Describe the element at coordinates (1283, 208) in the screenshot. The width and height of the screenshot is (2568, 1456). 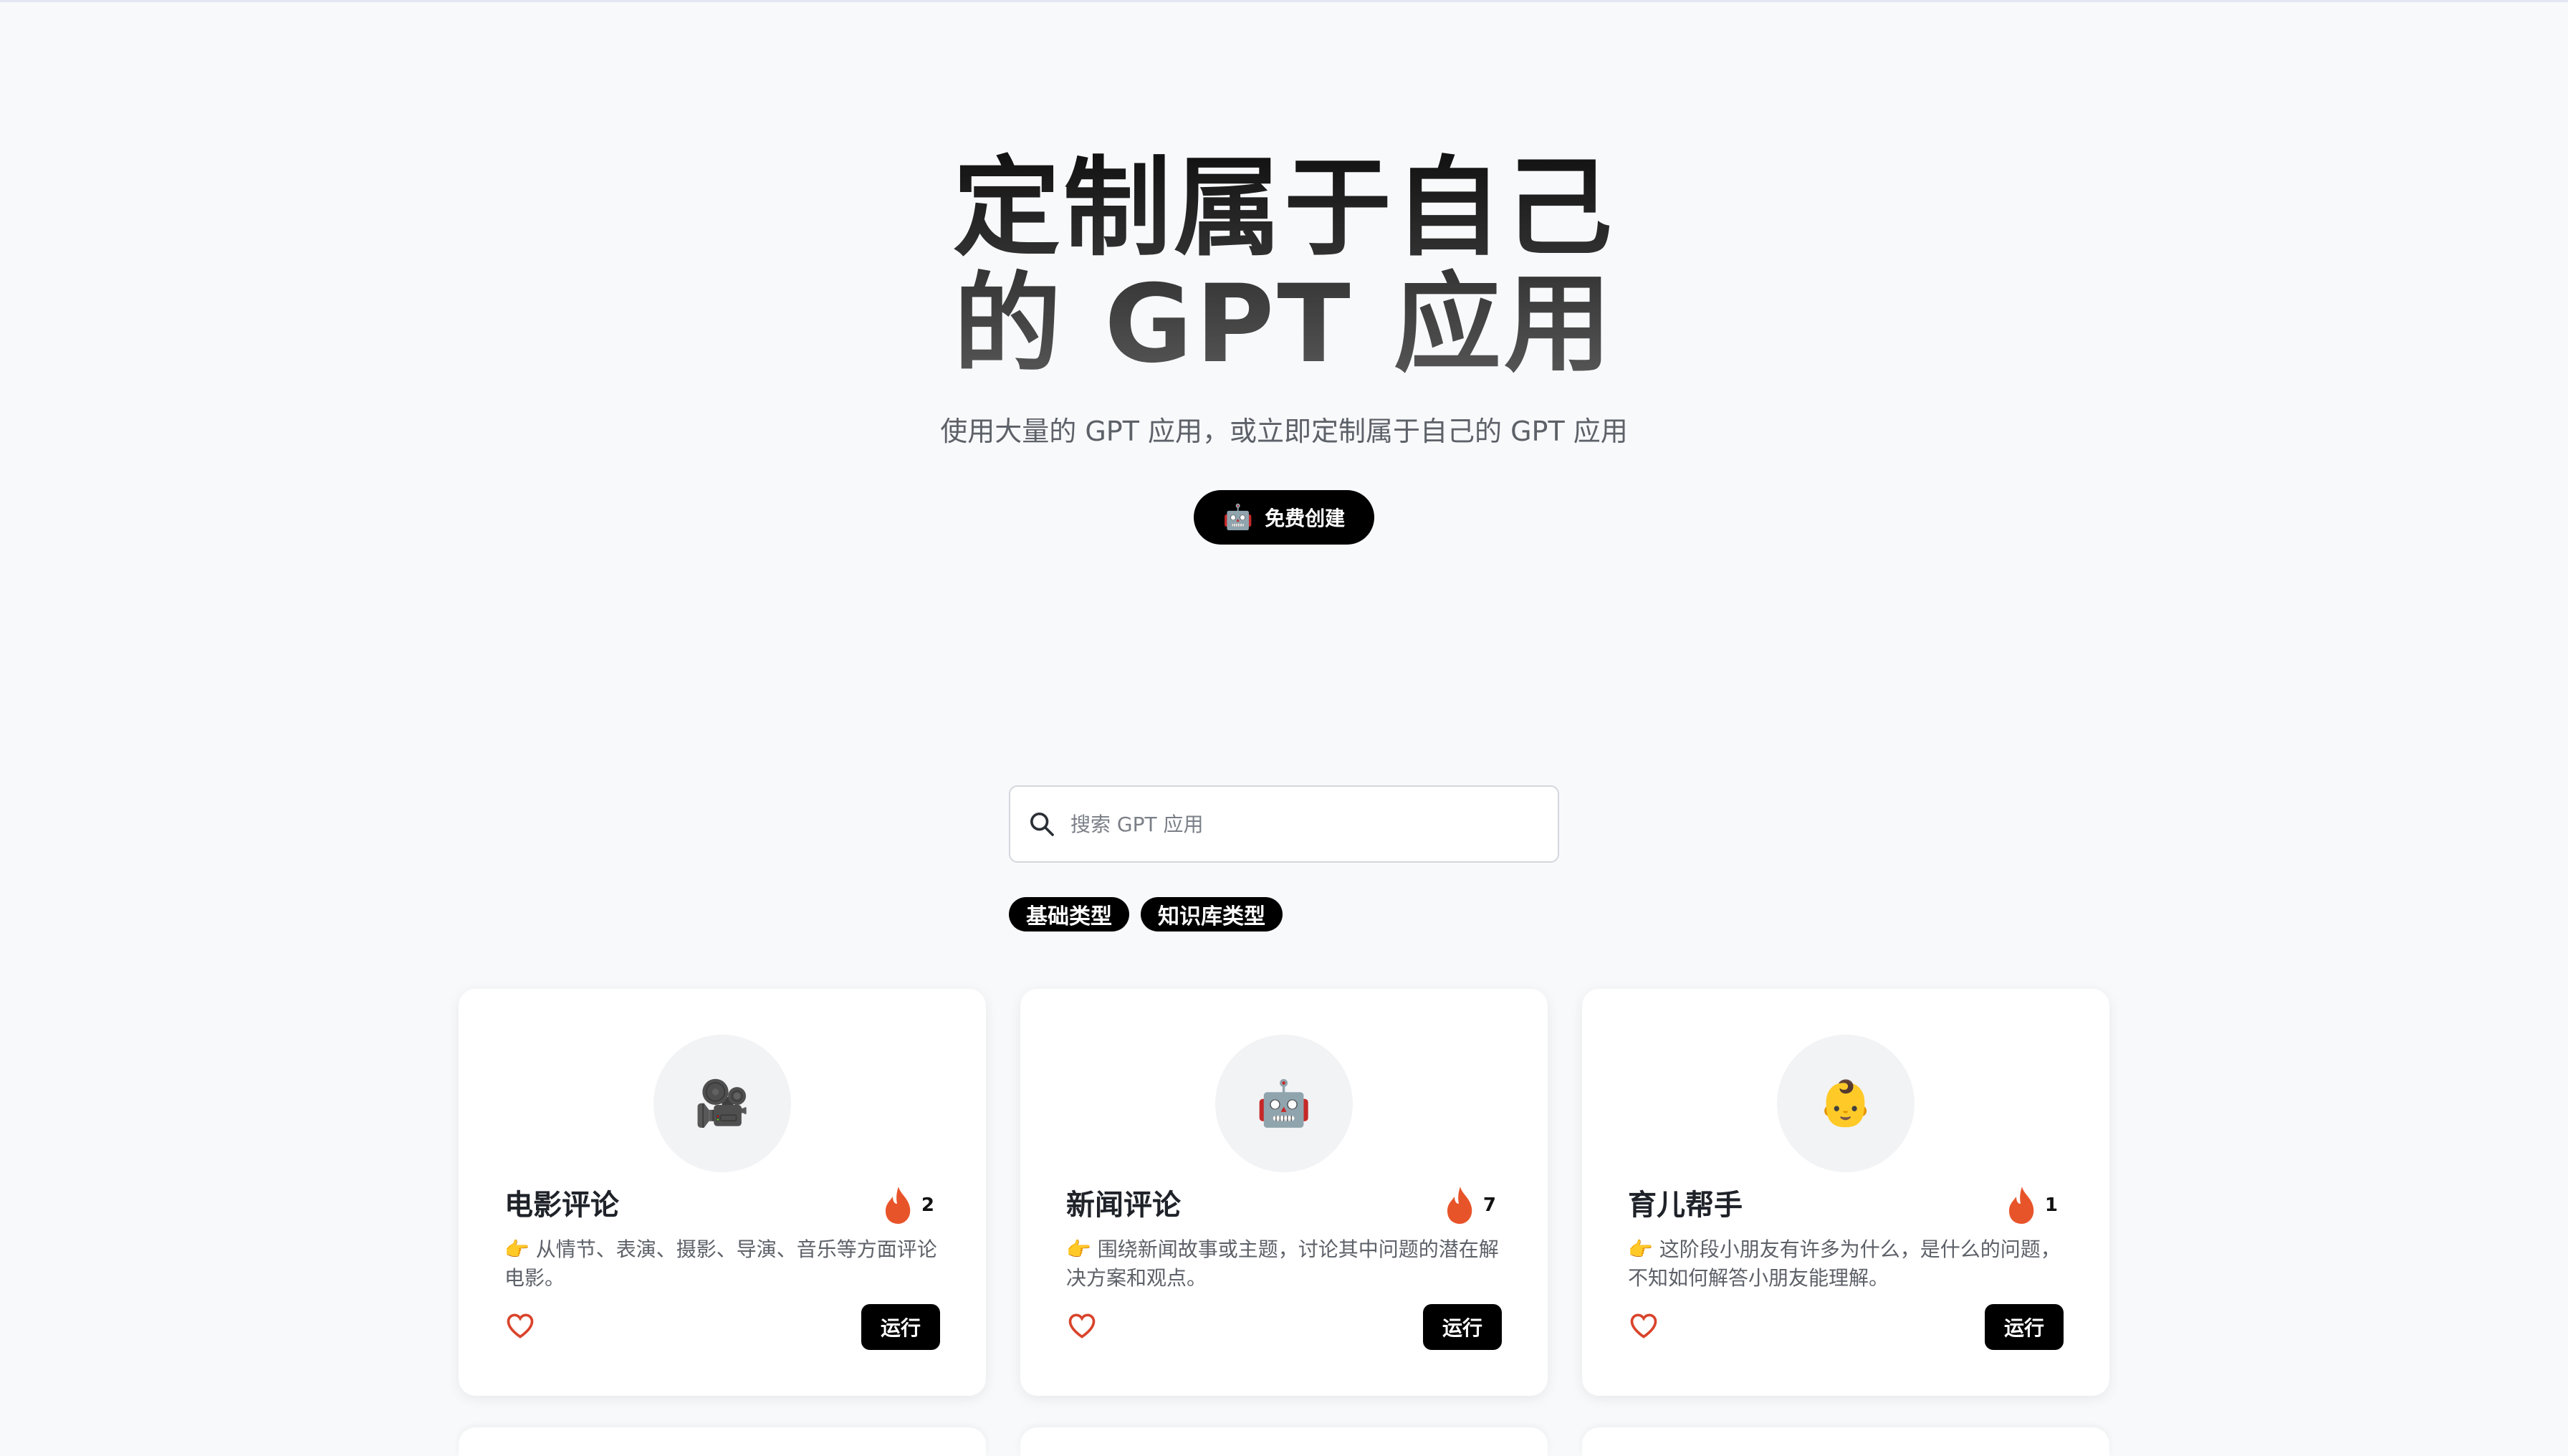
I see `hero-title-line1: 定制属于自己` at that location.